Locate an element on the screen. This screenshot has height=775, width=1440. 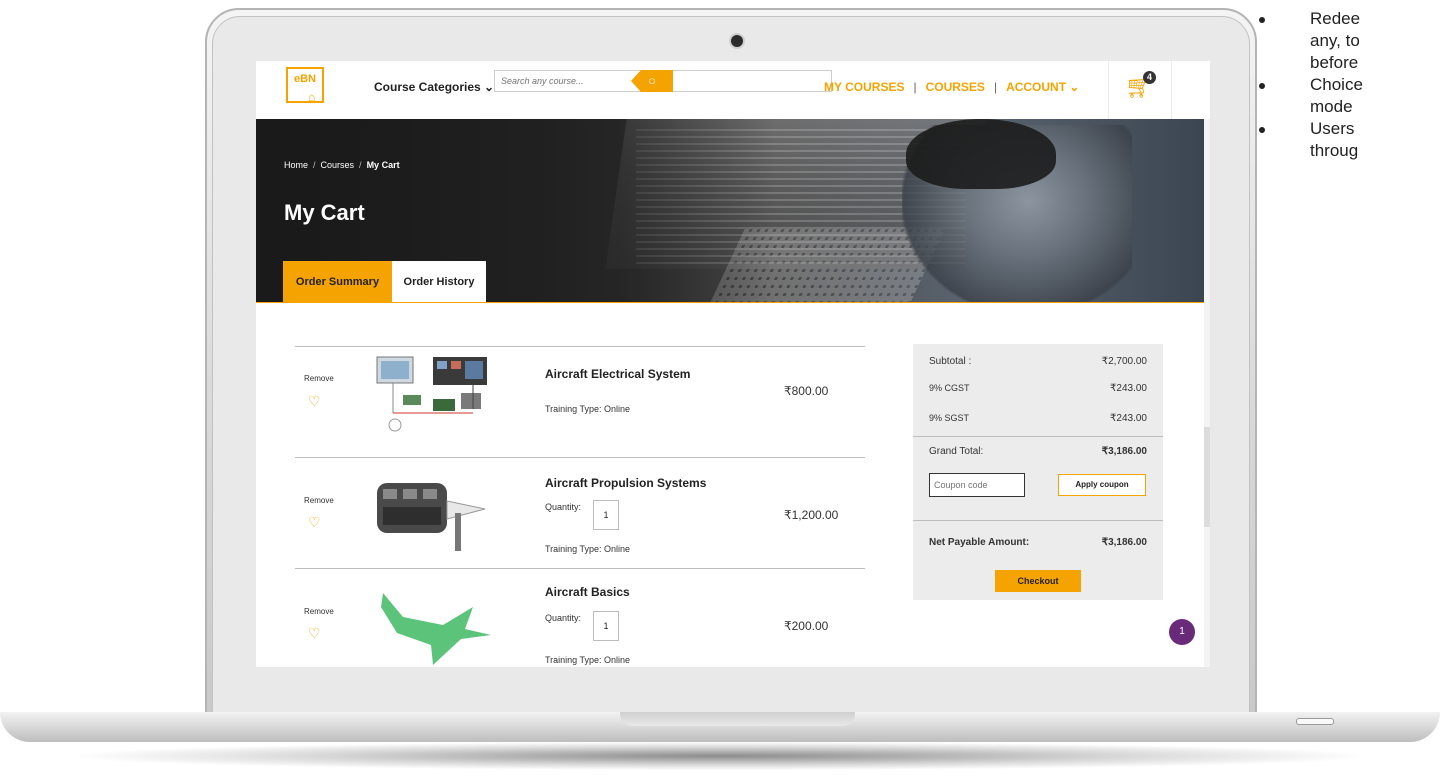
side-note-line: Users is located at coordinates (1332, 128).